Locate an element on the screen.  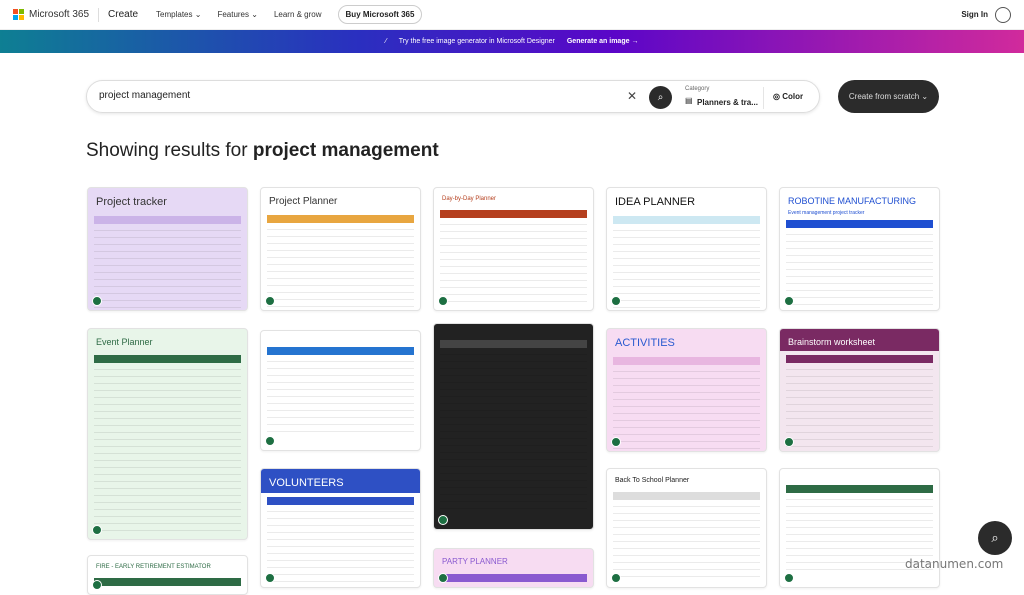
template-title: ROBOTINE MANUFACTURING is located at coordinates (852, 201).